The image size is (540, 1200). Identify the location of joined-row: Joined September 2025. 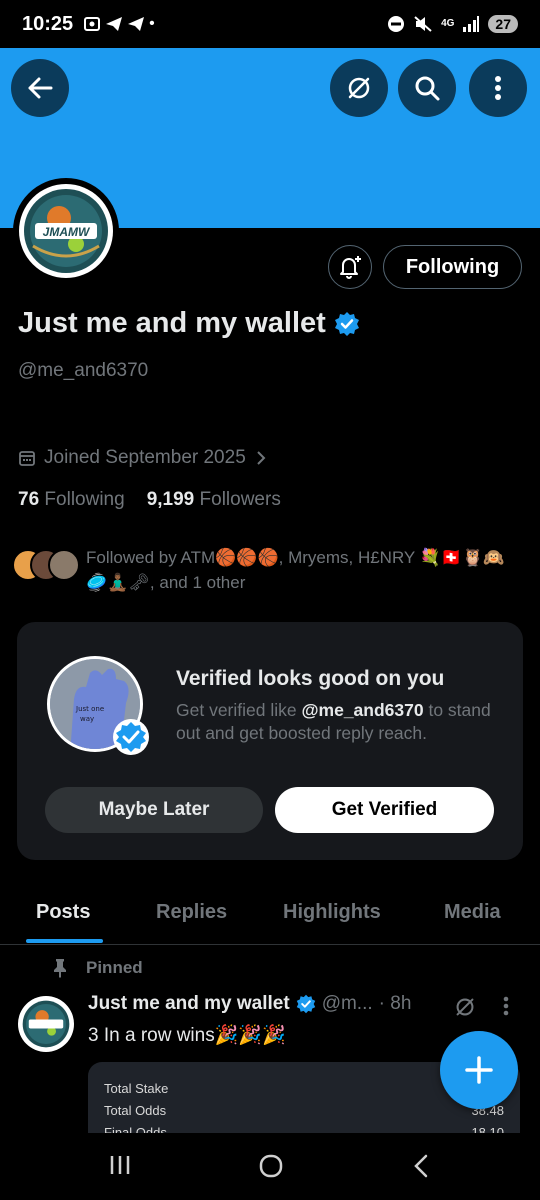
(143, 458).